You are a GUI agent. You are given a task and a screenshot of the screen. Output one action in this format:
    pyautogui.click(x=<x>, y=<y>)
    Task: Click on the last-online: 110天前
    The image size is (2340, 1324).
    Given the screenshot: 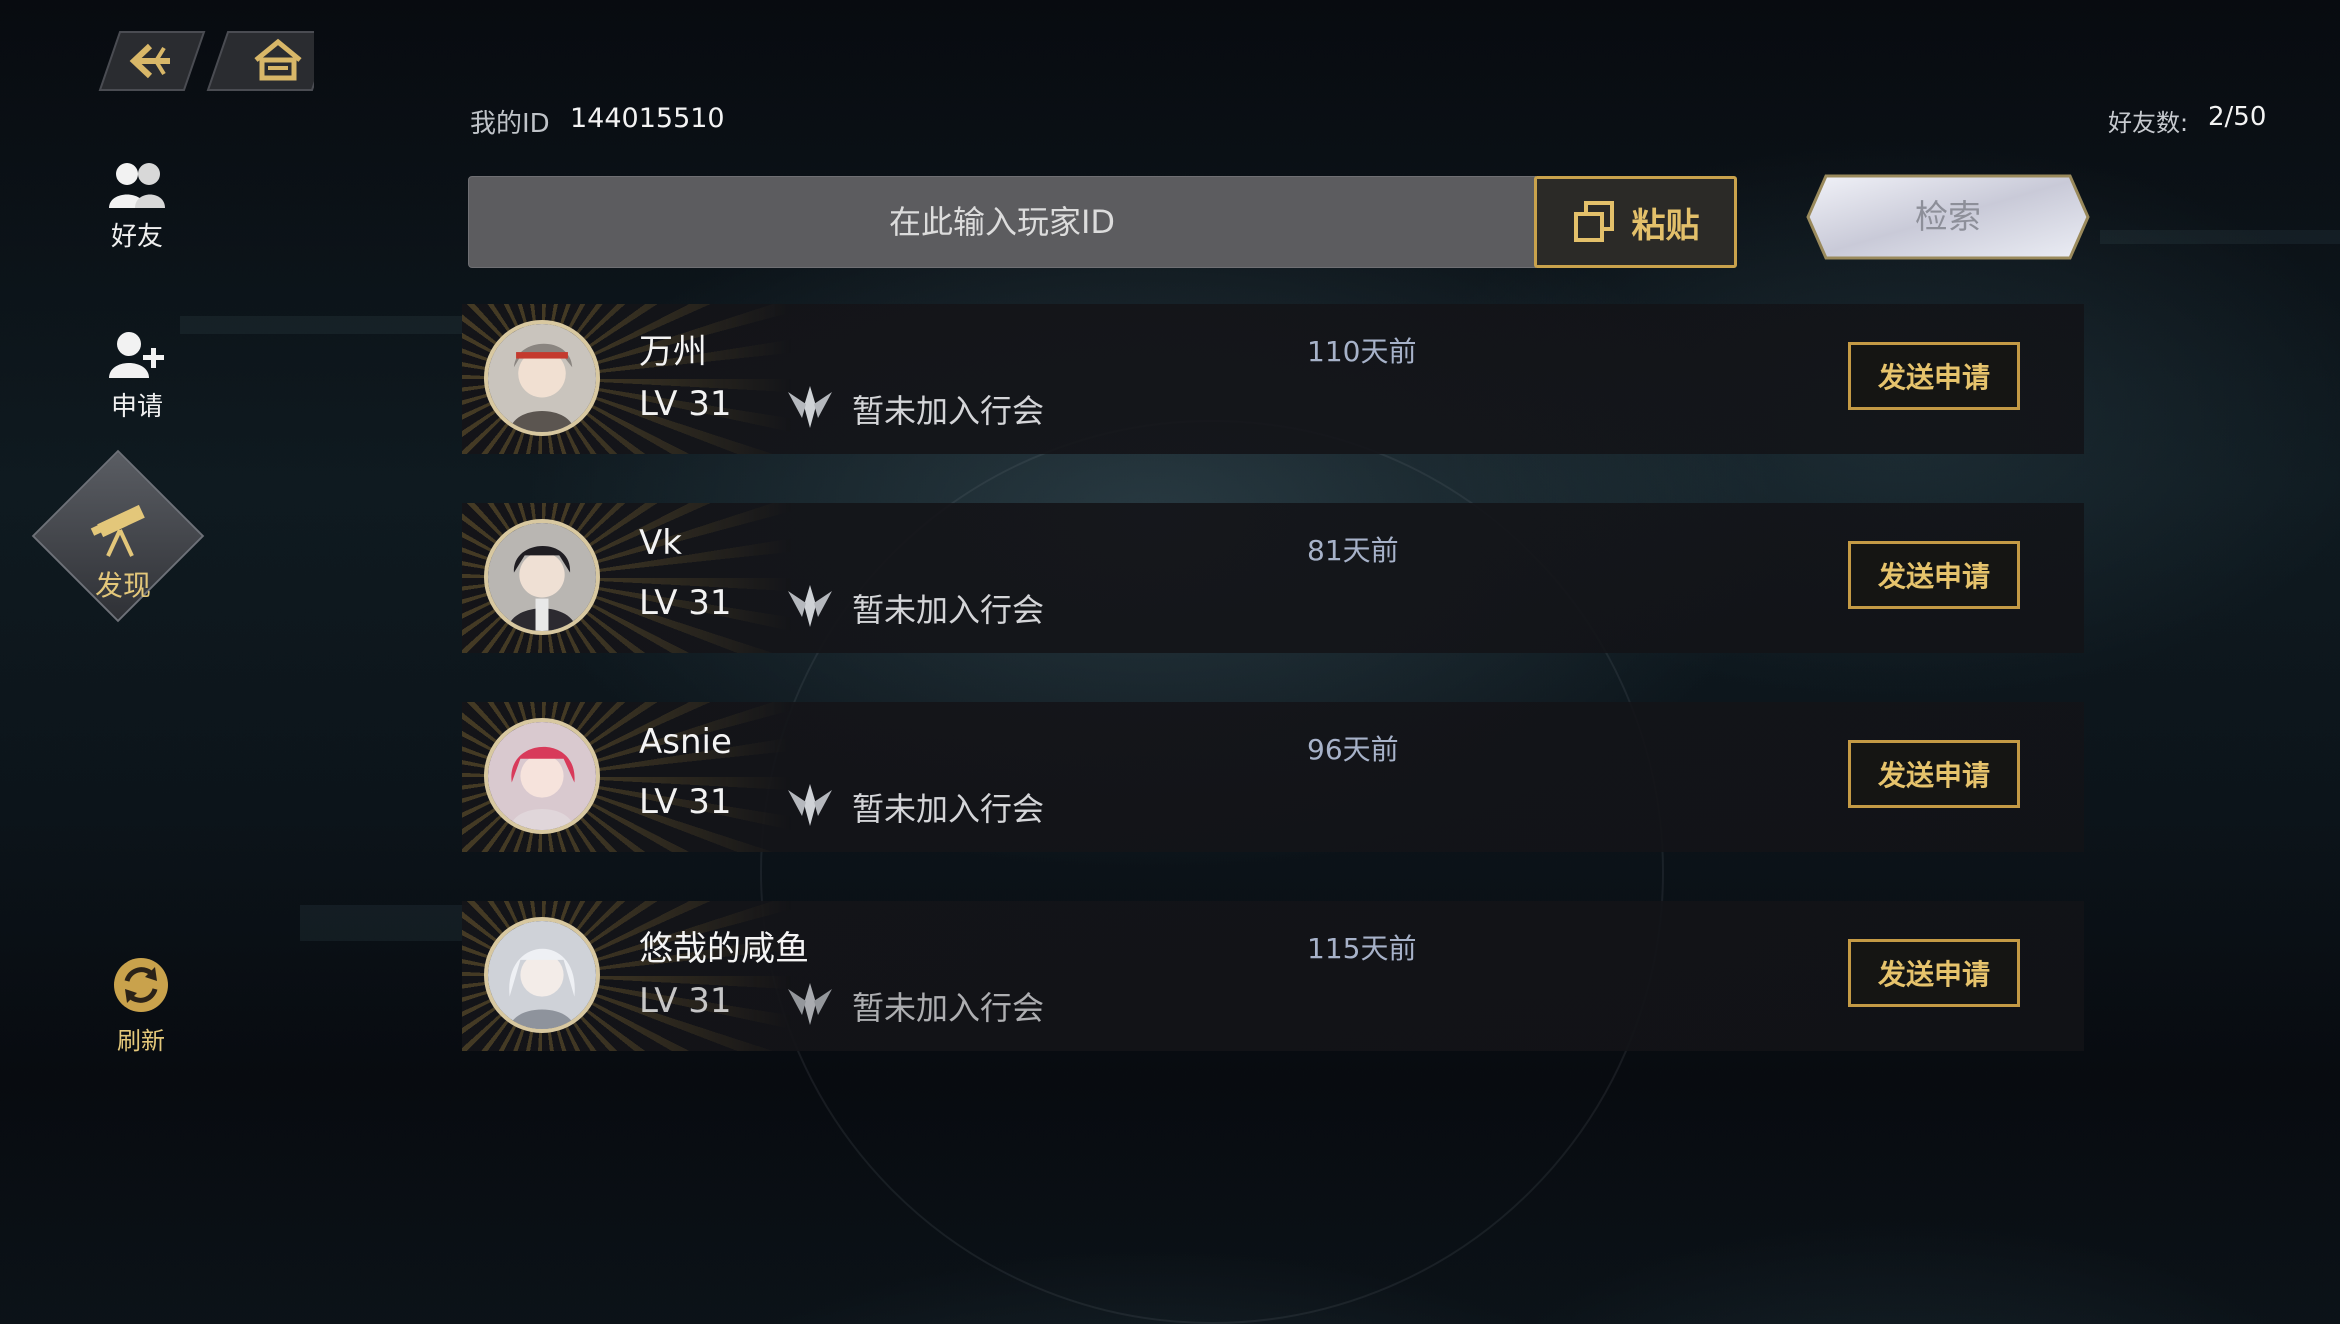 What is the action you would take?
    pyautogui.click(x=1362, y=351)
    